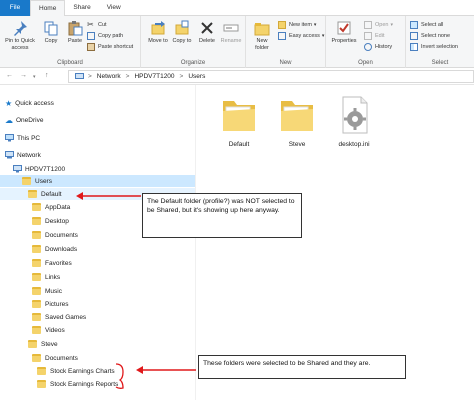 This screenshot has height=400, width=474. Describe the element at coordinates (43, 344) in the screenshot. I see `tree-item-steve: Steve` at that location.